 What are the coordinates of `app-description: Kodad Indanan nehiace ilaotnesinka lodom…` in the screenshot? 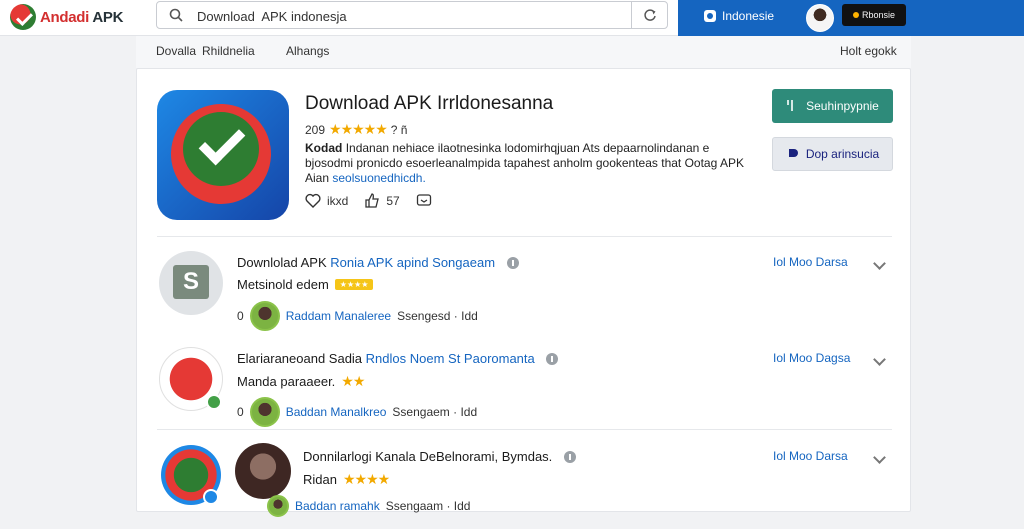 It's located at (525, 163).